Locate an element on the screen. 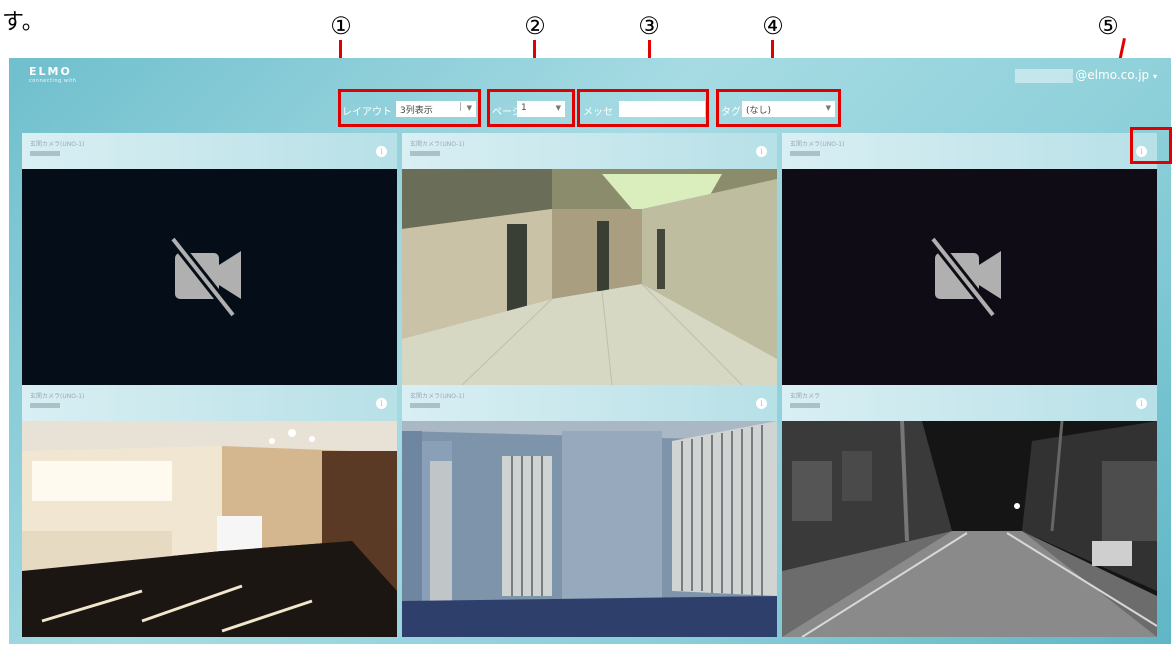 The image size is (1175, 652). camera-tile-6: 玄関カメラ i is located at coordinates (969, 511).